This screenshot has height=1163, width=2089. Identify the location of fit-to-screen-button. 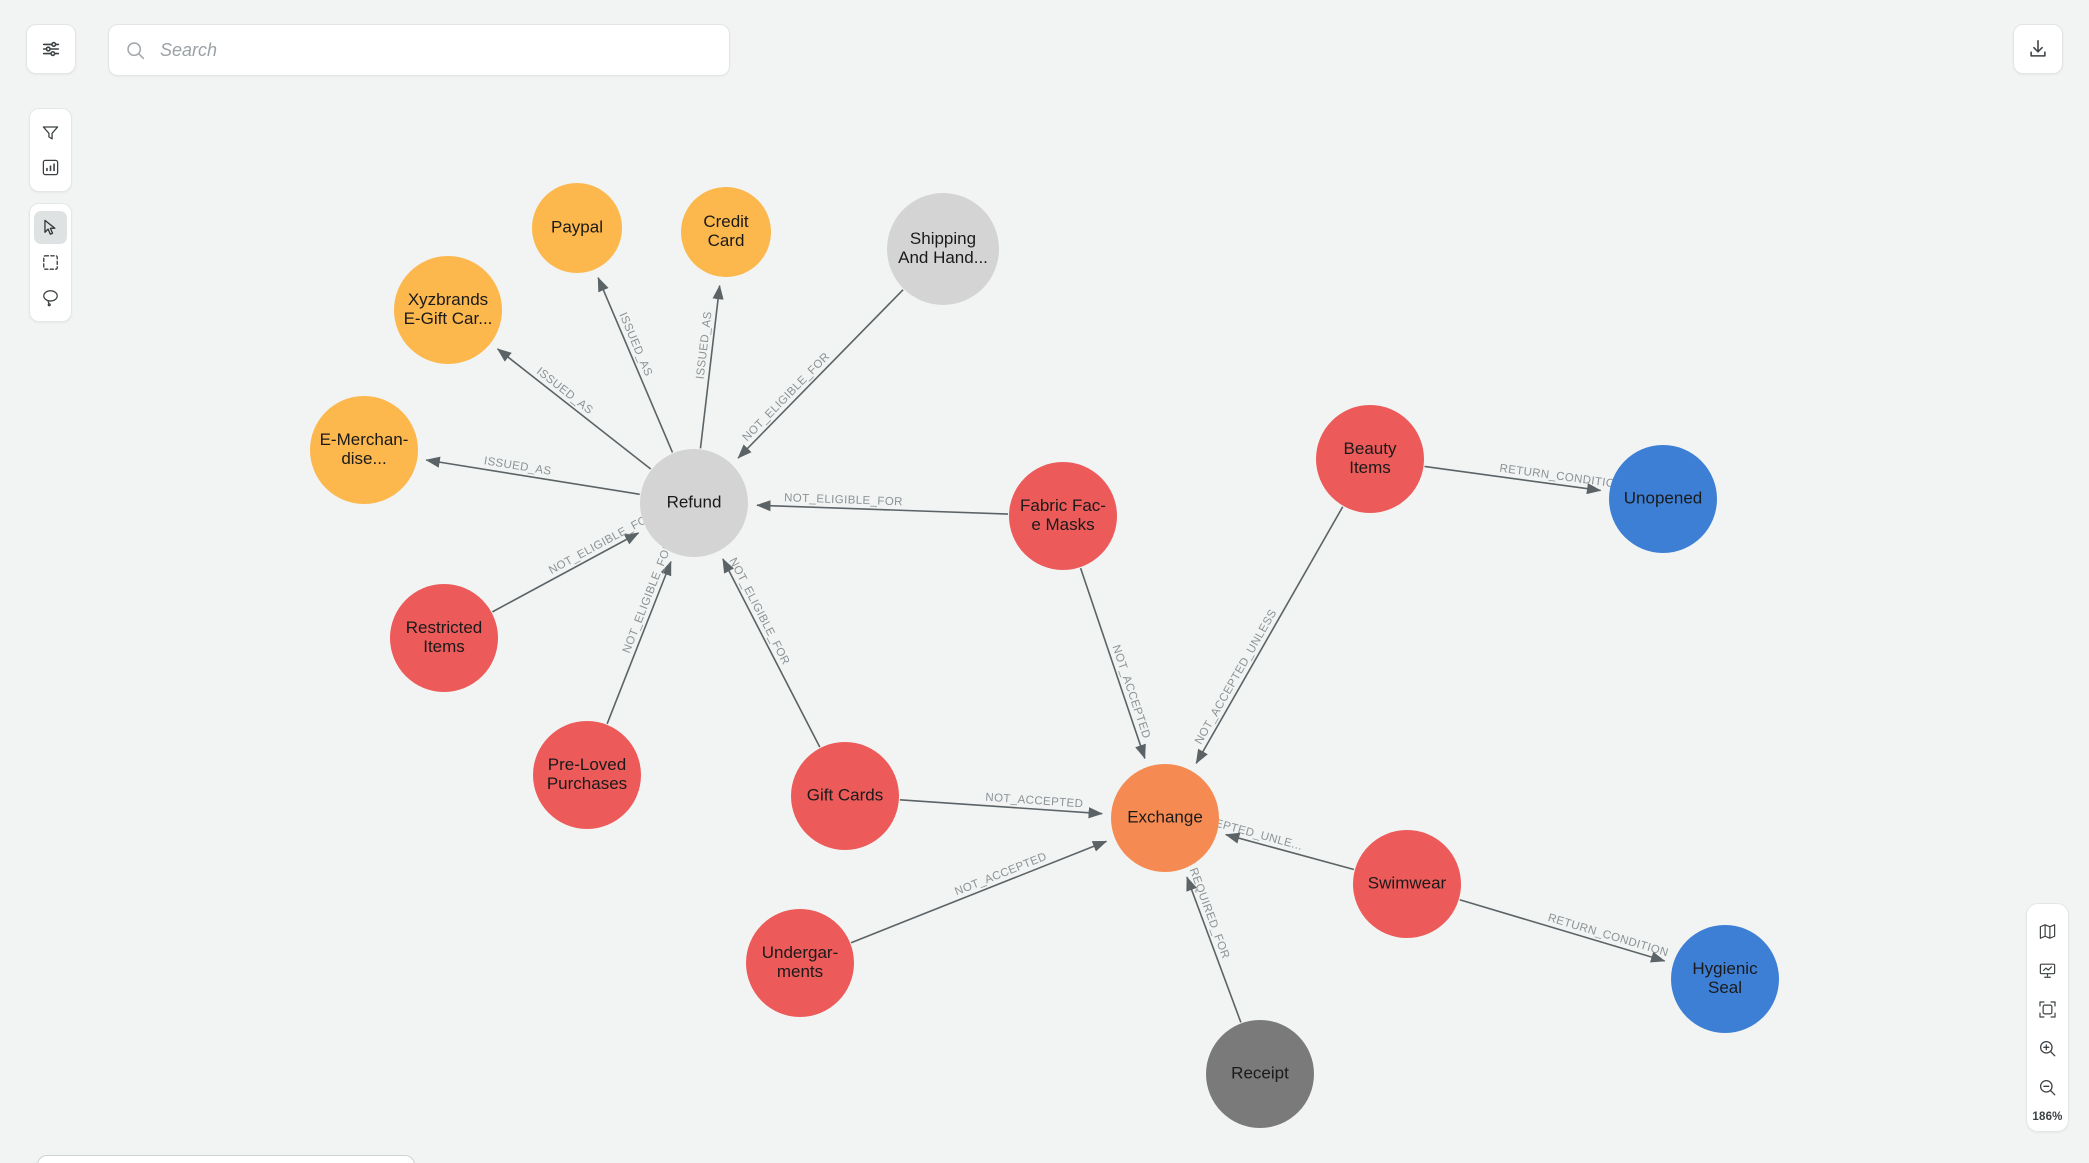
(2047, 1009).